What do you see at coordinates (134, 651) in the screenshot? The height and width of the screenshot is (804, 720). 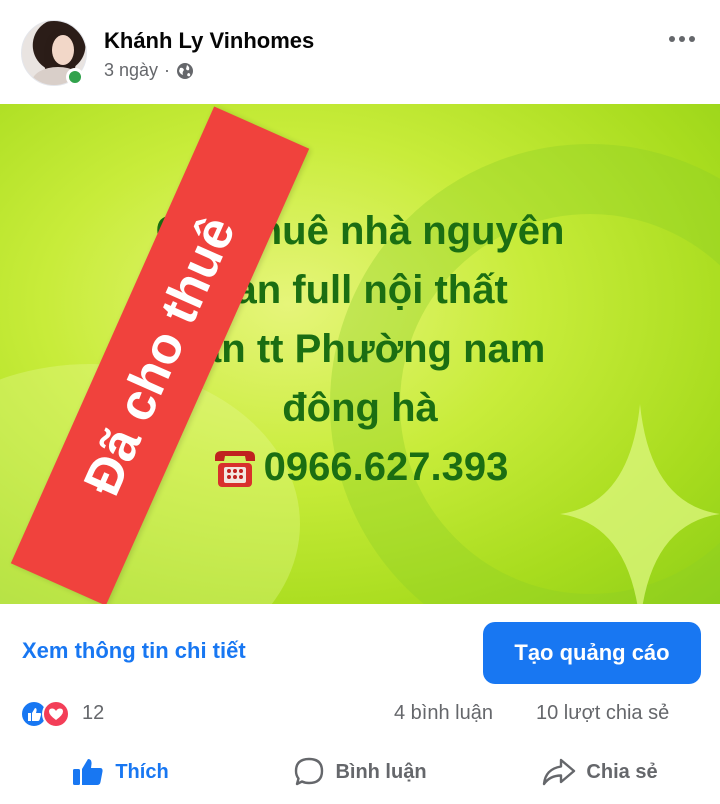 I see `view-details-link: Xem thông tin chi tiết` at bounding box center [134, 651].